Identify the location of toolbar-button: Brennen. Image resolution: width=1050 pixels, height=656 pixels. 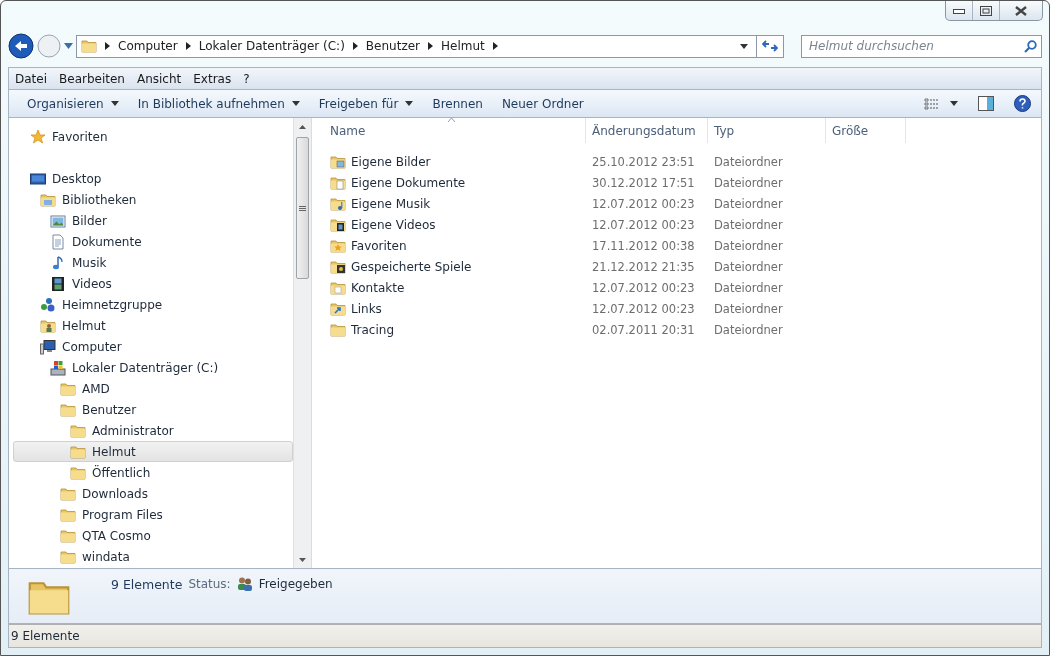
(457, 103).